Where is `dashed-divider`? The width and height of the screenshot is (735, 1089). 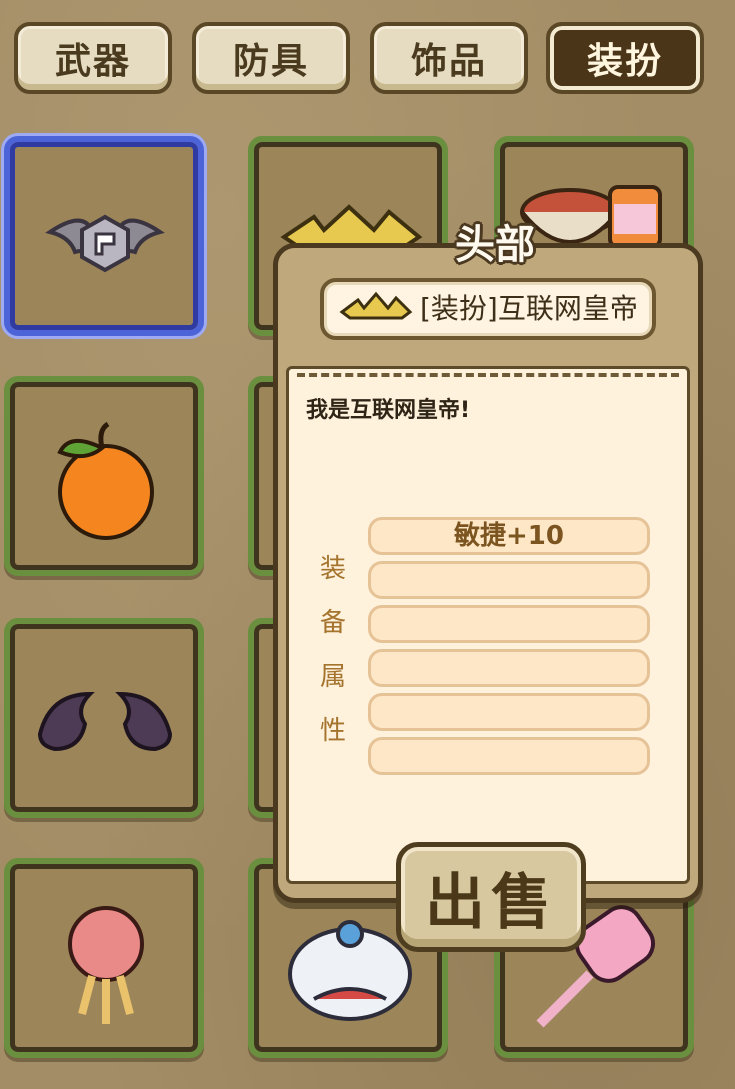 dashed-divider is located at coordinates (488, 375).